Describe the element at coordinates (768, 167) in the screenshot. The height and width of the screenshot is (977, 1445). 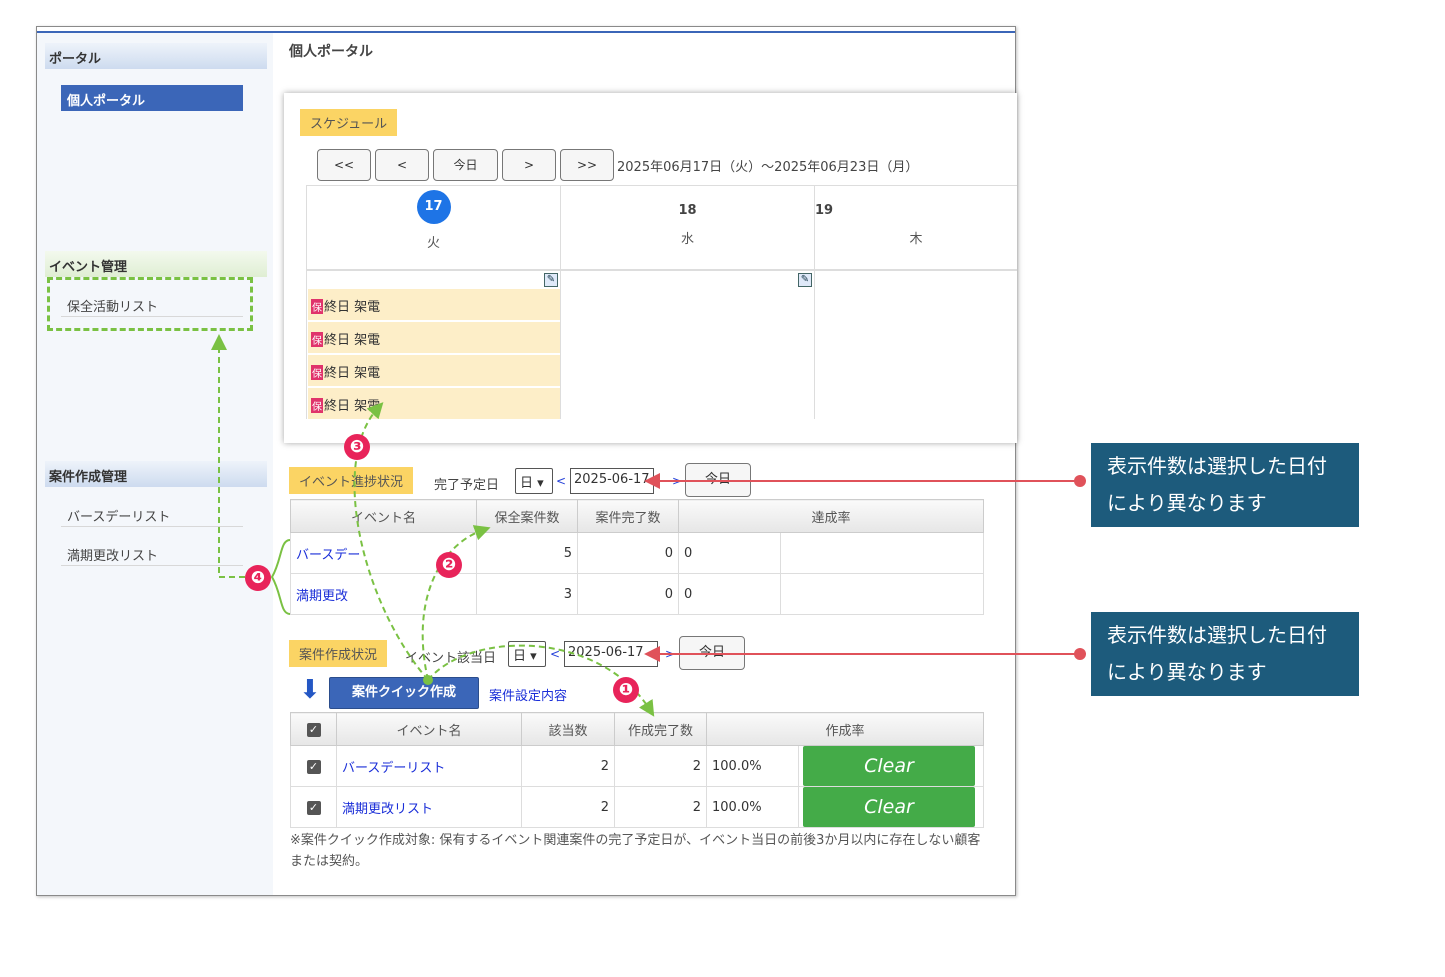
I see `schedule-range: 2025年06月17日（火）～2025年06月23日（月）` at that location.